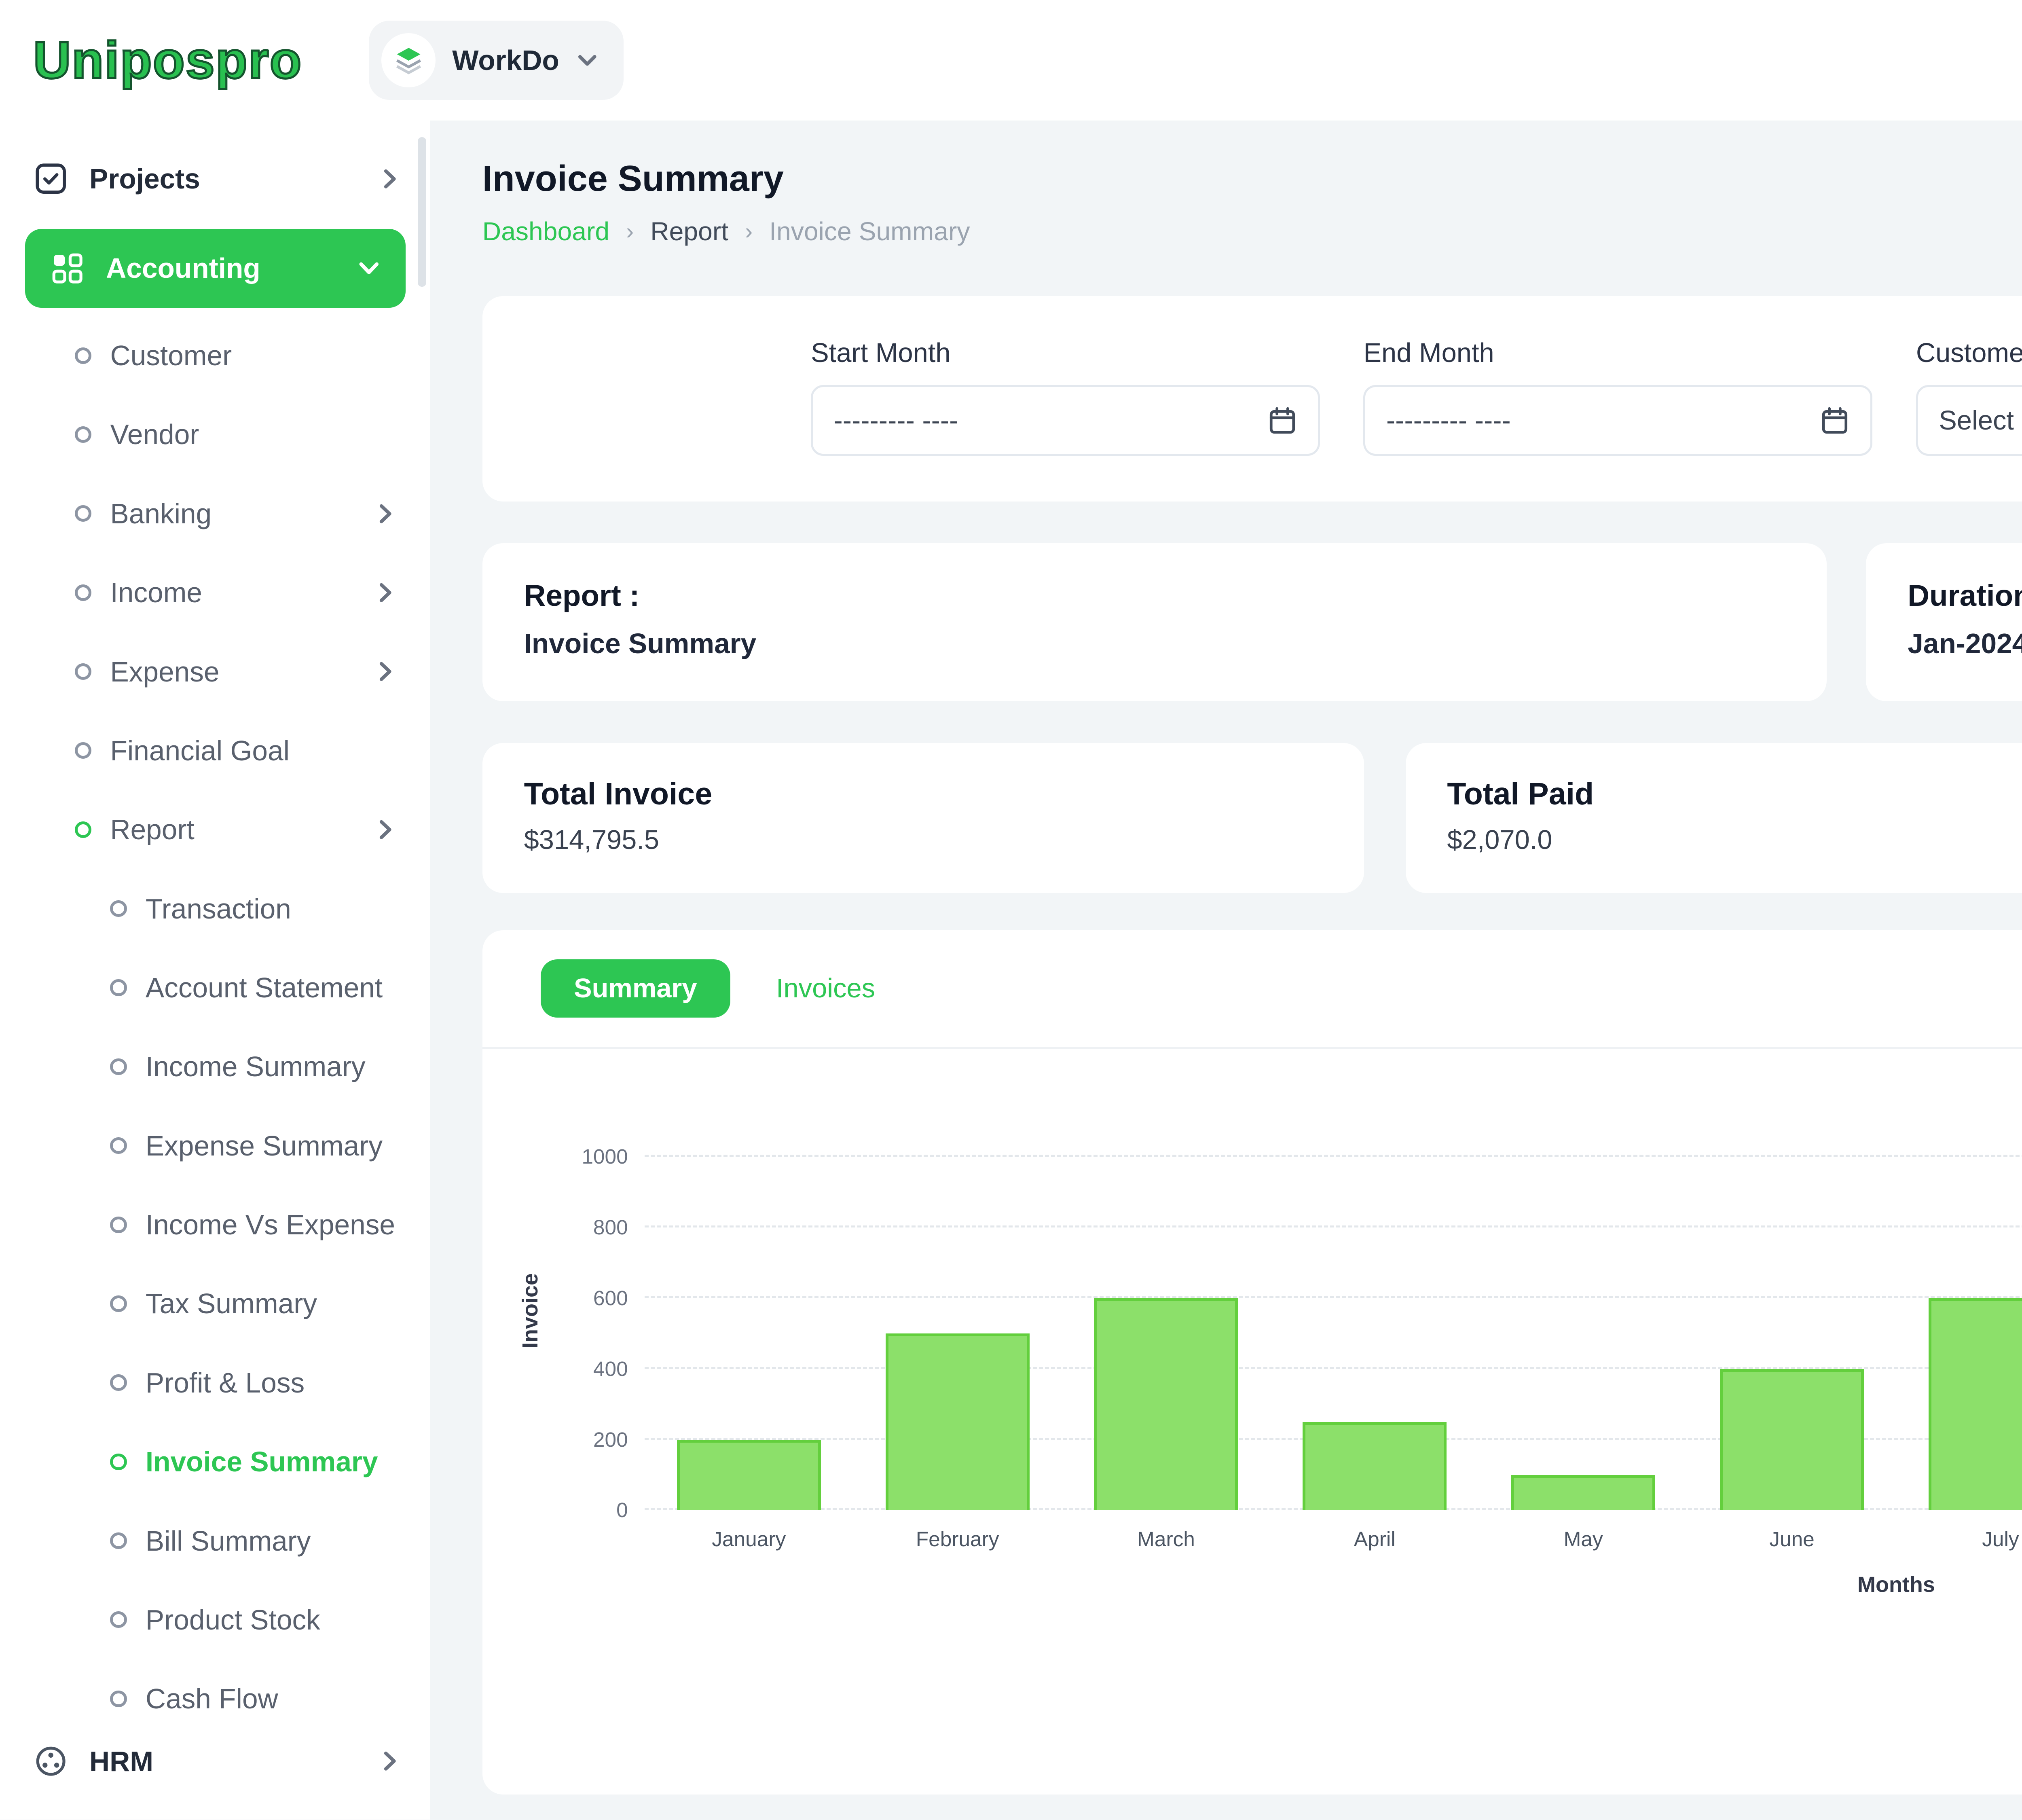 This screenshot has width=2022, height=1820. Describe the element at coordinates (270, 1225) in the screenshot. I see `sidebar-item-label: Income Vs Expense` at that location.